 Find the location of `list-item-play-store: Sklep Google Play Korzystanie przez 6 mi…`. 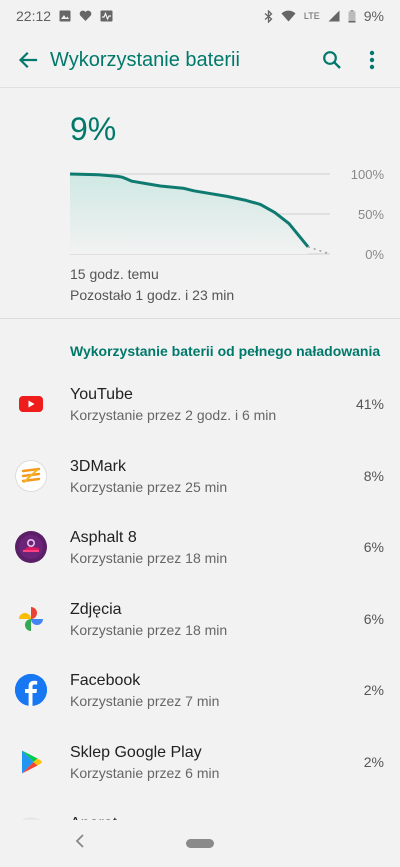

list-item-play-store: Sklep Google Play Korzystanie przez 6 mi… is located at coordinates (200, 762).